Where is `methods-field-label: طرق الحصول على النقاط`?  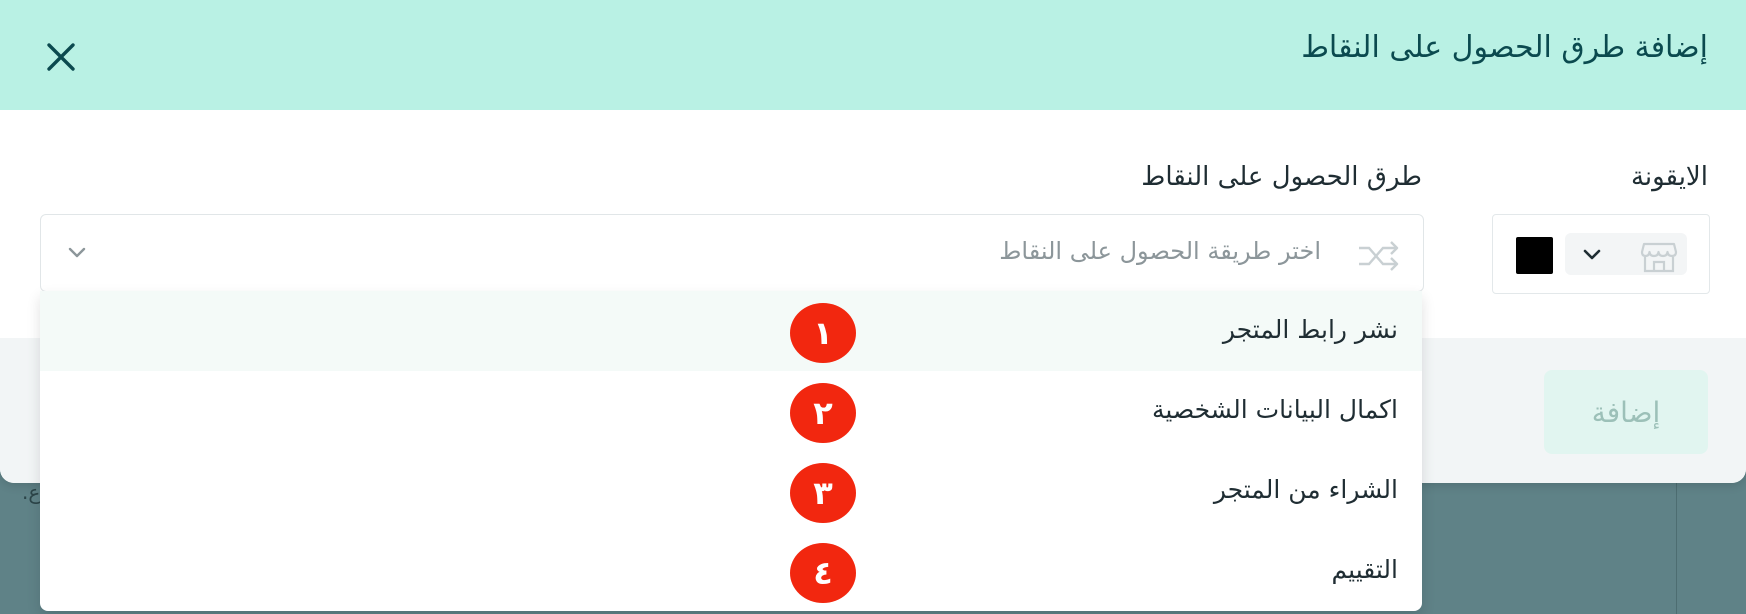
methods-field-label: طرق الحصول على النقاط is located at coordinates (1281, 177).